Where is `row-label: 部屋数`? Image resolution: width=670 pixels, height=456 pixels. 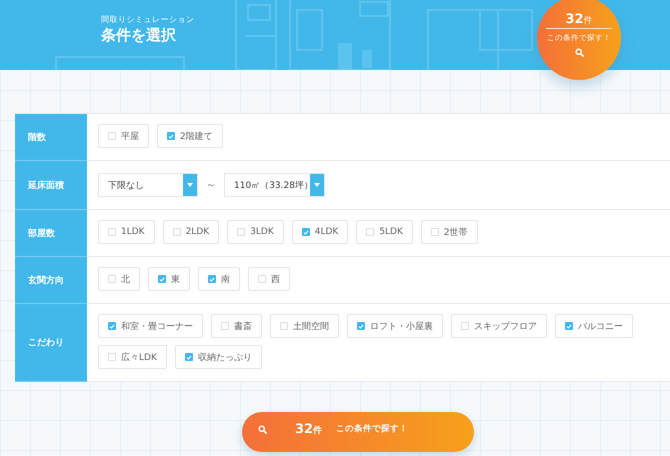 row-label: 部屋数 is located at coordinates (51, 233).